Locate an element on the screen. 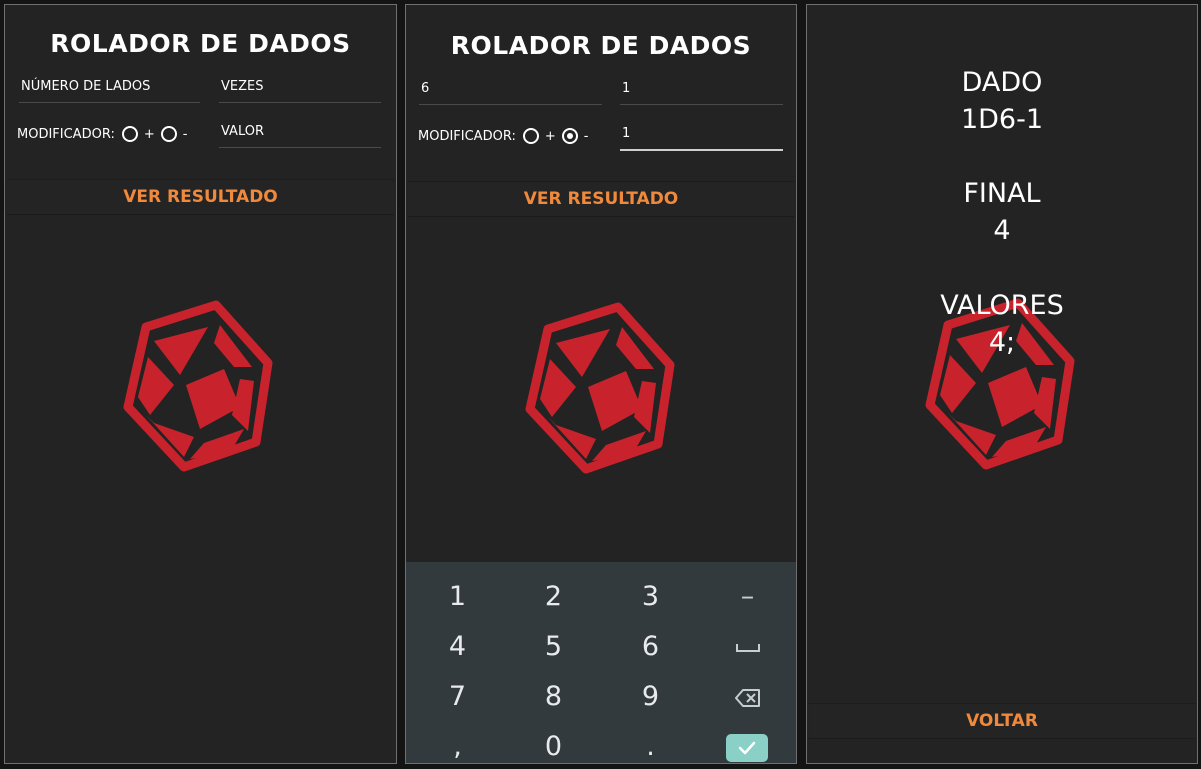  back-button: VOLTAR is located at coordinates (1002, 720).